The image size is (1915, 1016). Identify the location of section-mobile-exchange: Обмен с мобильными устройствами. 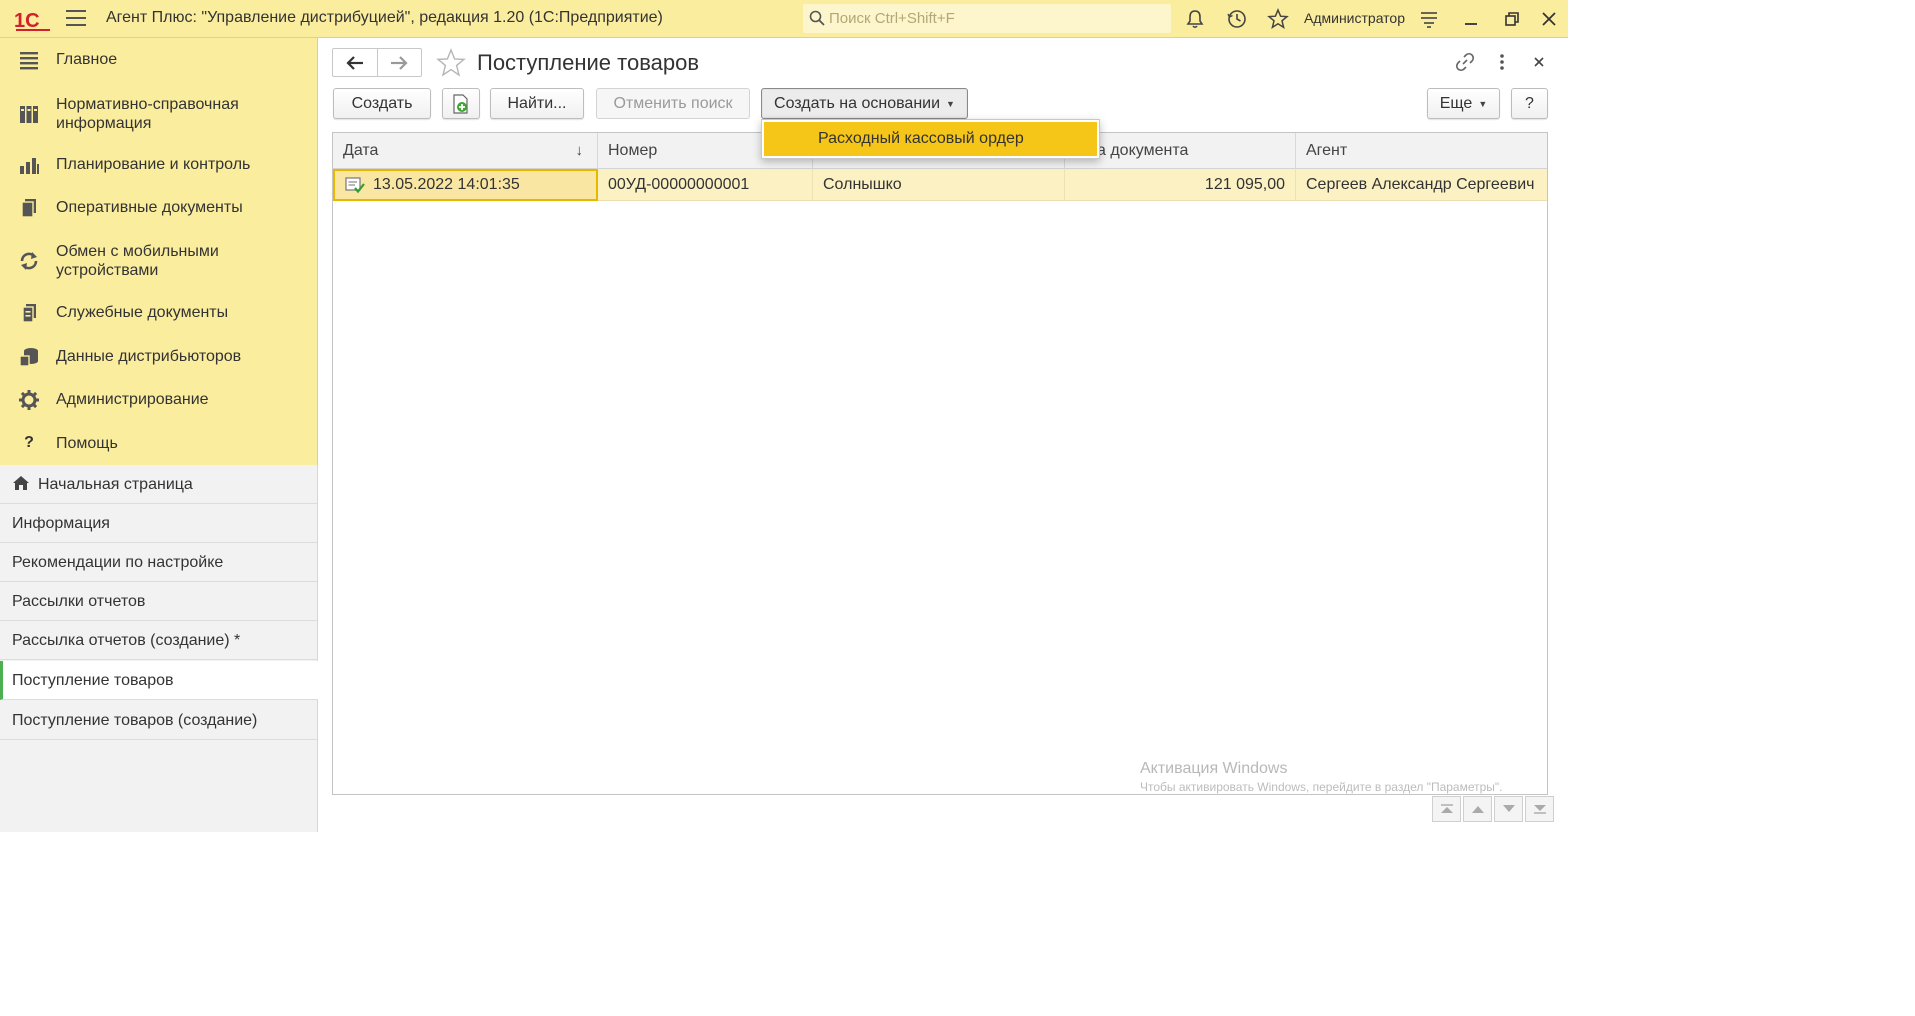
(159, 261).